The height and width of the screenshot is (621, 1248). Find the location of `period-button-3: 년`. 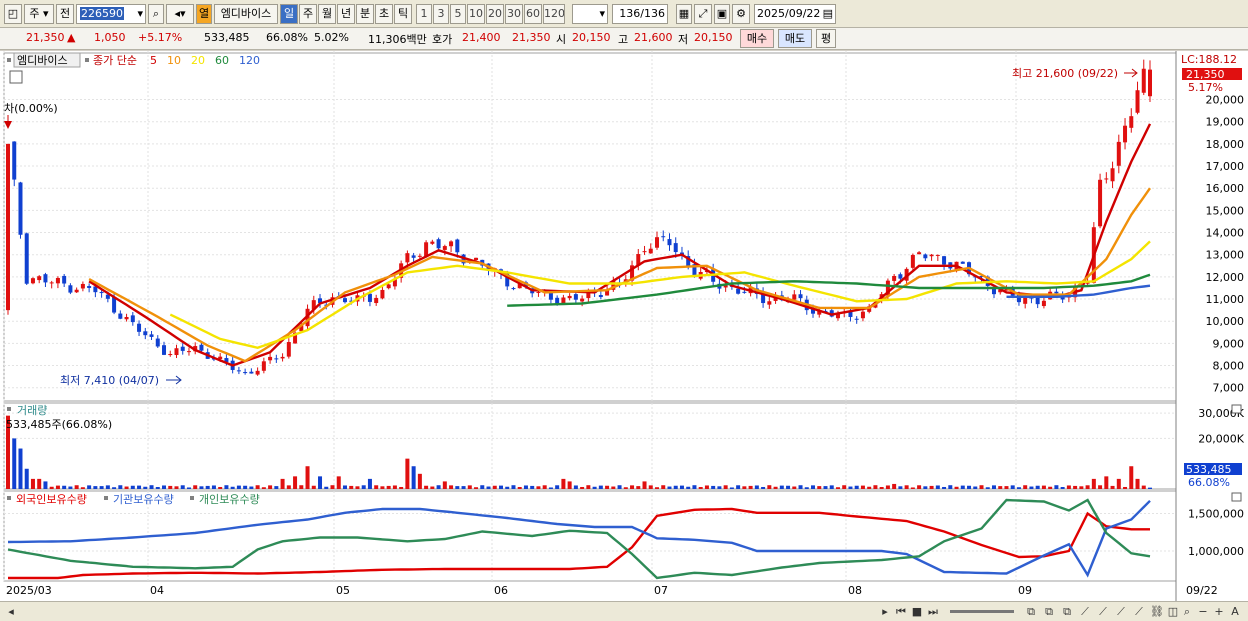

period-button-3: 년 is located at coordinates (346, 14).